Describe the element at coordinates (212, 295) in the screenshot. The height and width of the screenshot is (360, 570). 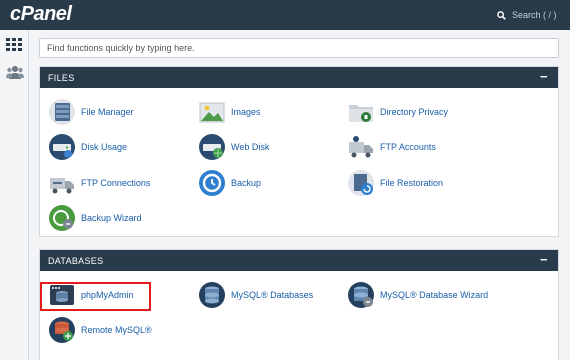
I see `mysql-databases-icon` at that location.